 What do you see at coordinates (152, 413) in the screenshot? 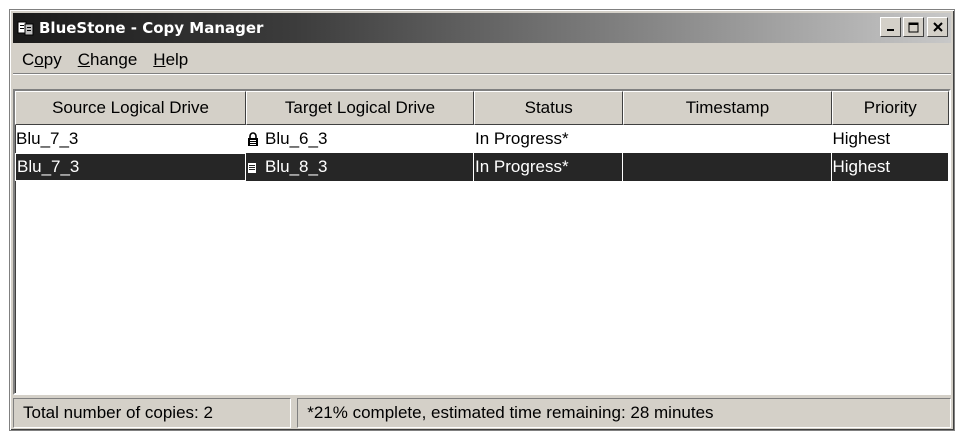
I see `status-copy-count: Total number of copies: 2` at bounding box center [152, 413].